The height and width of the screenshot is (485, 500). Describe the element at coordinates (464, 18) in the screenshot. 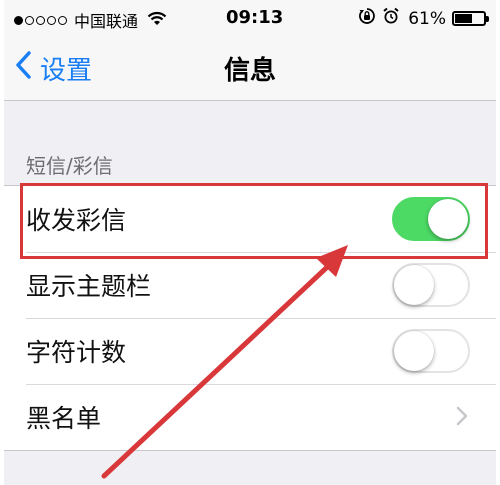

I see `battery-level-fill` at that location.